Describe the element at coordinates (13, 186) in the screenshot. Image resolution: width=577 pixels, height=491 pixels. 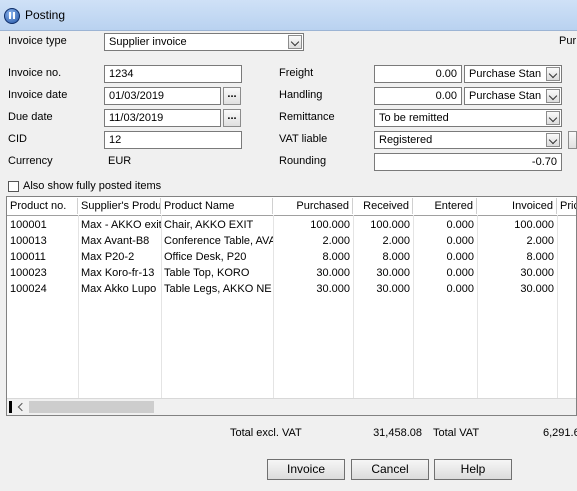
I see `show-posted-checkbox` at that location.